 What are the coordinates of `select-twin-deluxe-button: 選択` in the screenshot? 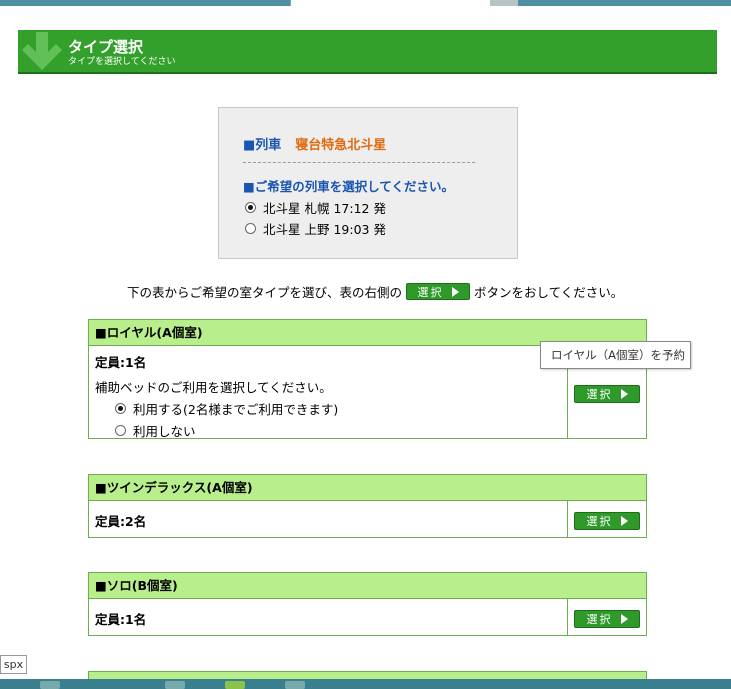 It's located at (607, 521).